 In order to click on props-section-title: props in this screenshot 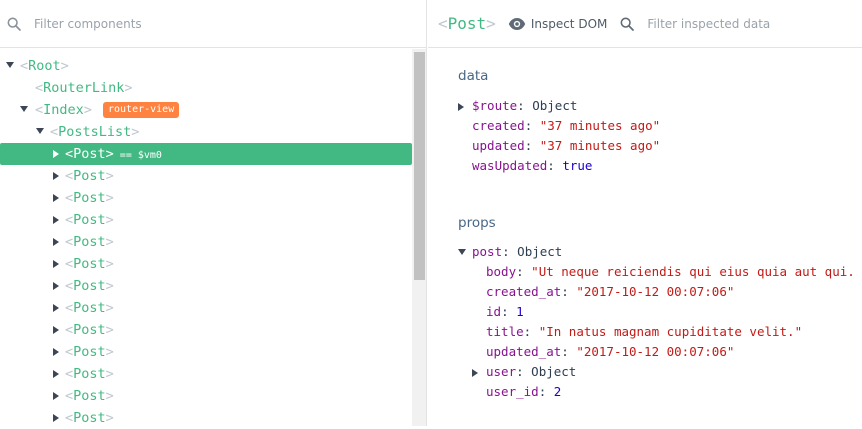, I will do `click(477, 223)`.